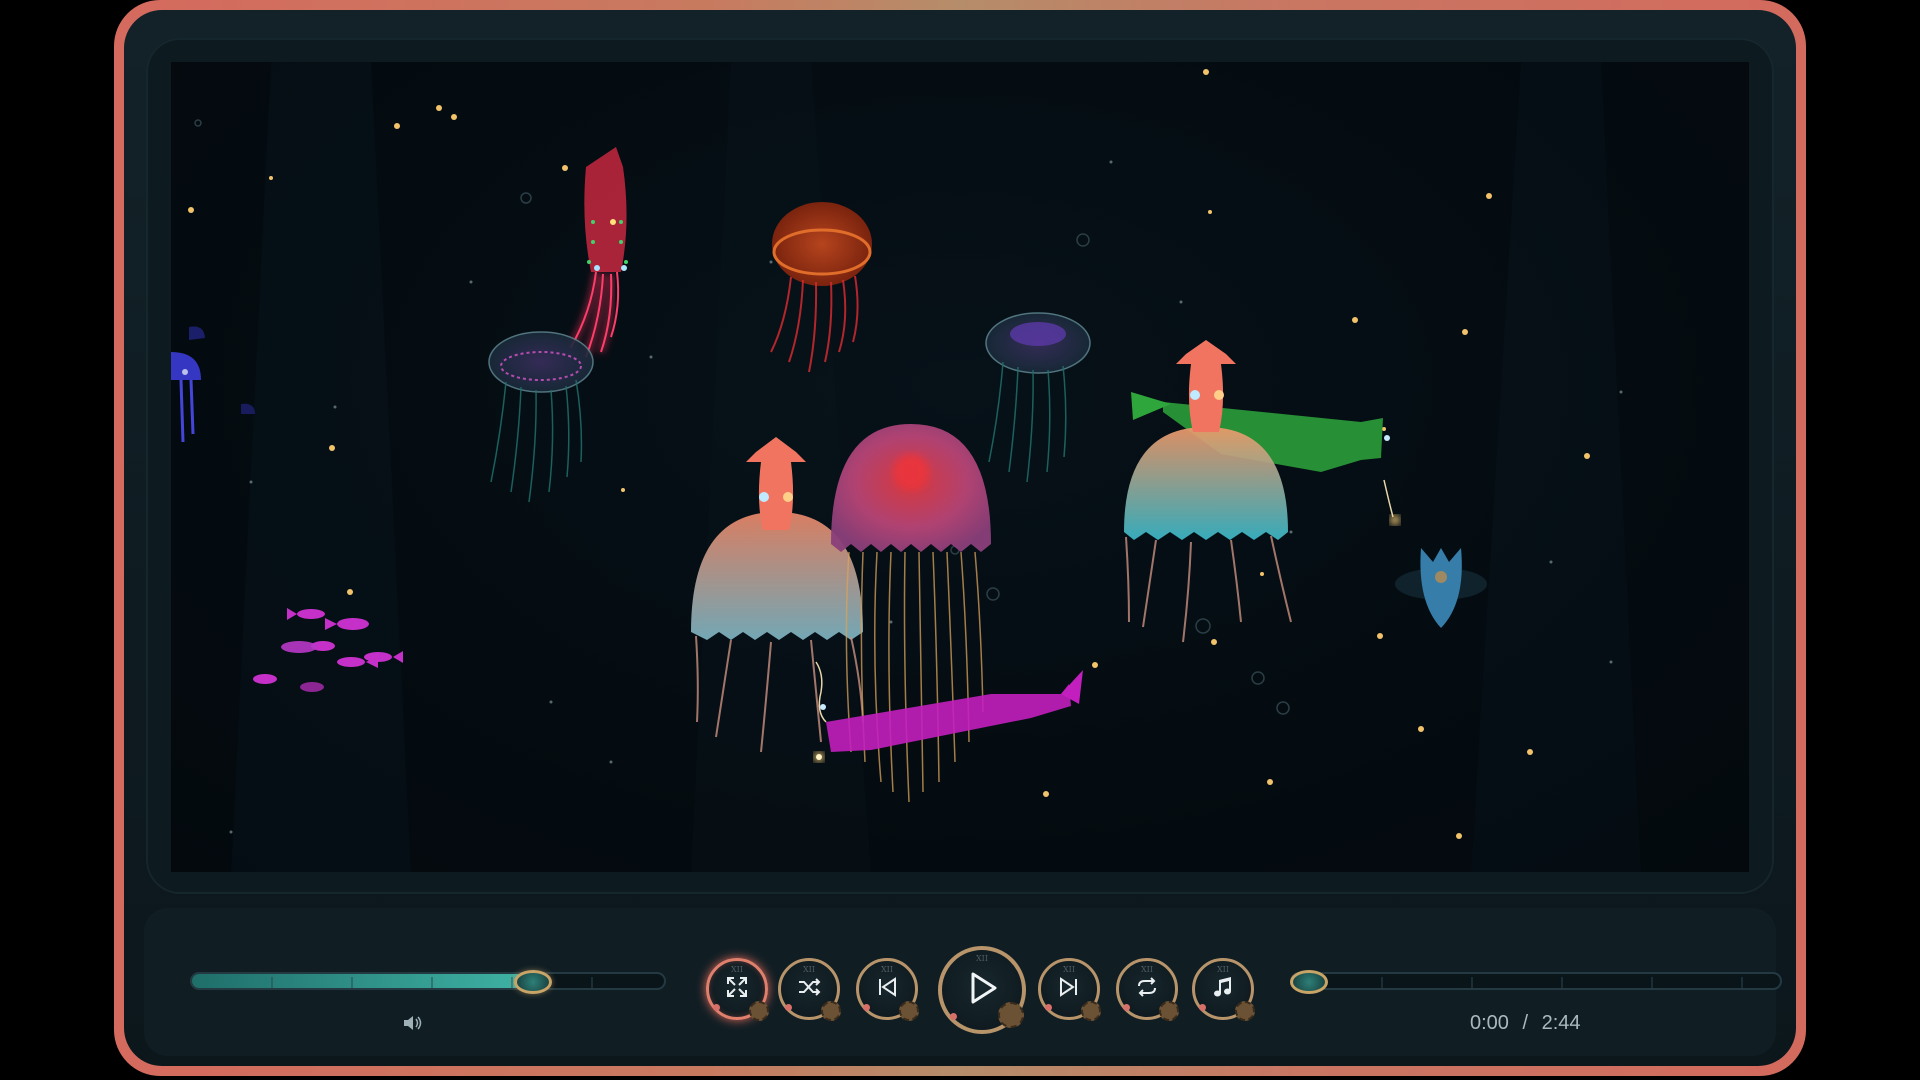 The height and width of the screenshot is (1080, 1920). I want to click on music-note-icon, so click(1223, 989).